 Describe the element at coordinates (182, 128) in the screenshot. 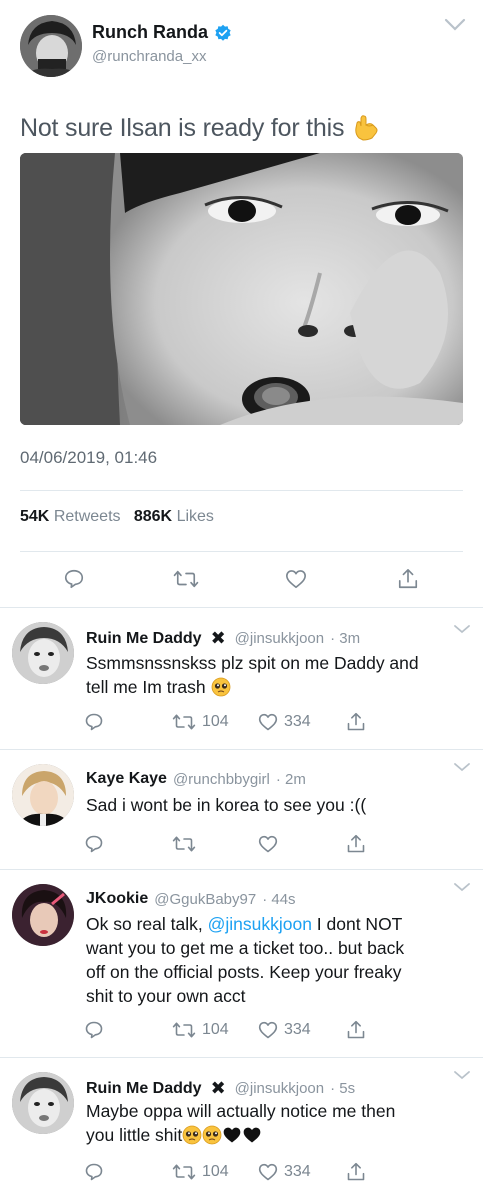

I see `tweet-text-content: Not sure Ilsan is ready for this` at that location.